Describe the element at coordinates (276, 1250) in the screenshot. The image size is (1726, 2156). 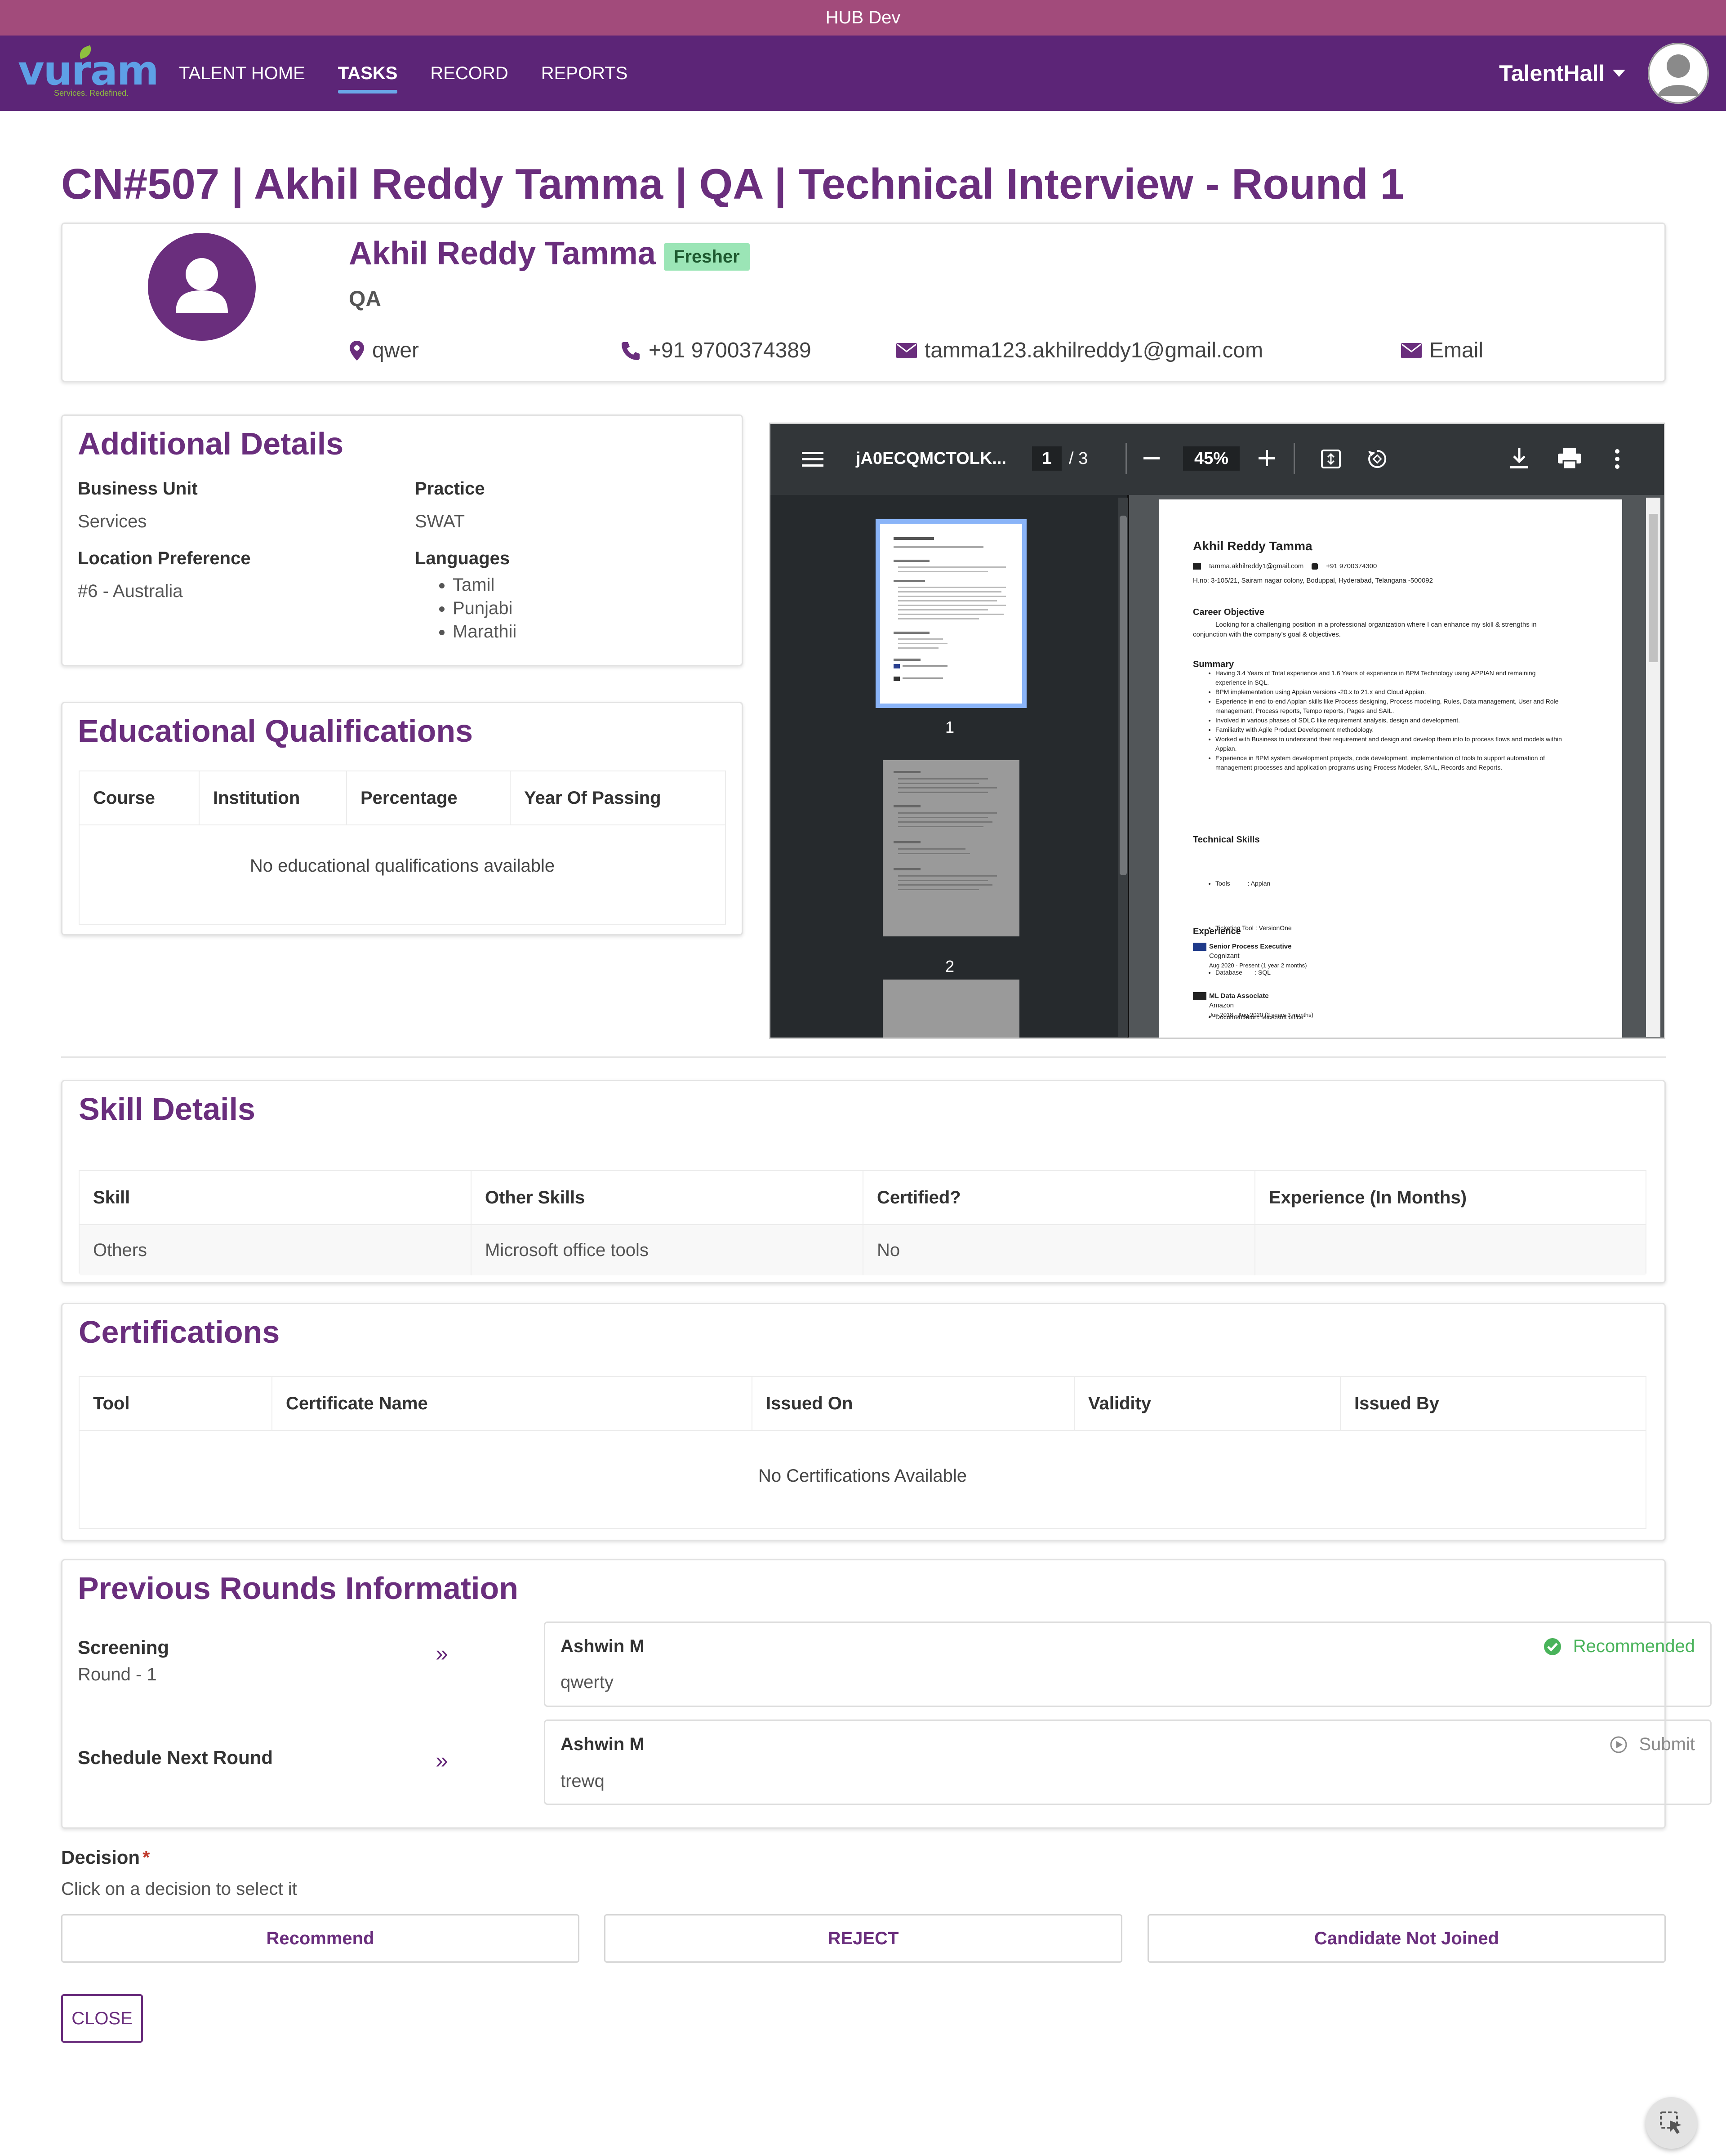
I see `skill-cell: Others` at that location.